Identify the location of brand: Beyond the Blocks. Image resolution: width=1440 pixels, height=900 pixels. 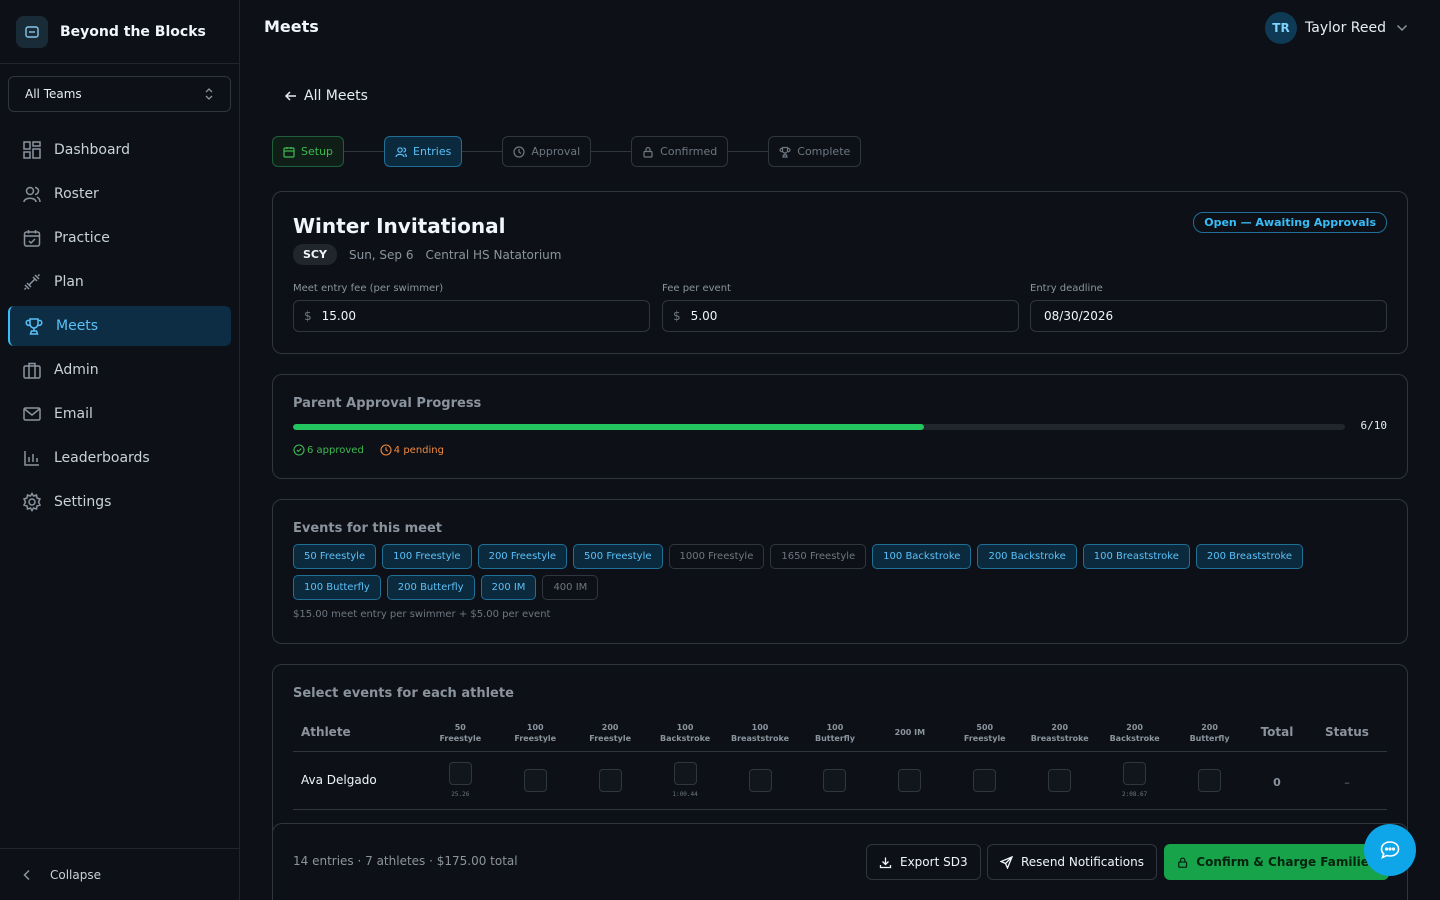
(119, 32).